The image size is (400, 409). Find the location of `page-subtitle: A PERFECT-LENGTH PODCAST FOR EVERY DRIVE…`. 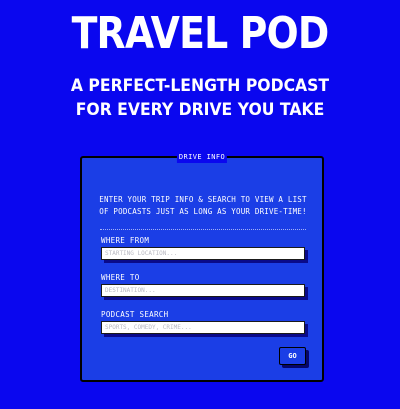

page-subtitle: A PERFECT-LENGTH PODCAST FOR EVERY DRIVE… is located at coordinates (200, 98).